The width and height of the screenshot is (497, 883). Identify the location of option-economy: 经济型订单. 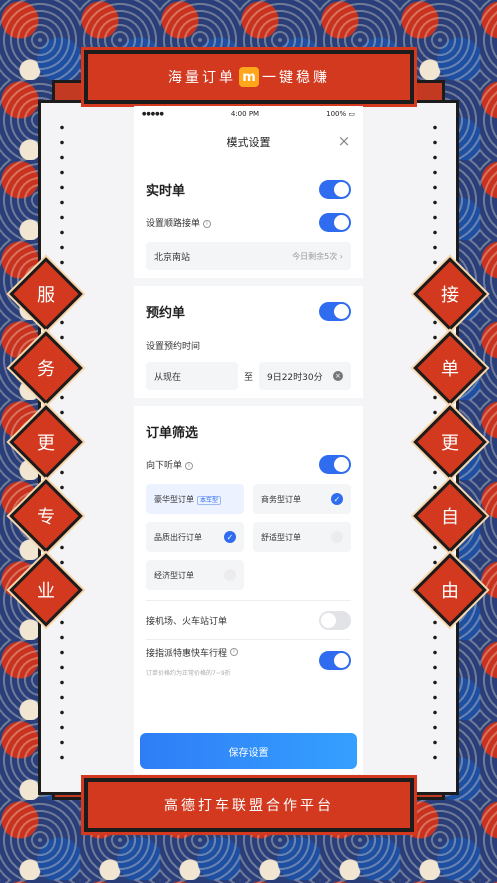
(195, 575).